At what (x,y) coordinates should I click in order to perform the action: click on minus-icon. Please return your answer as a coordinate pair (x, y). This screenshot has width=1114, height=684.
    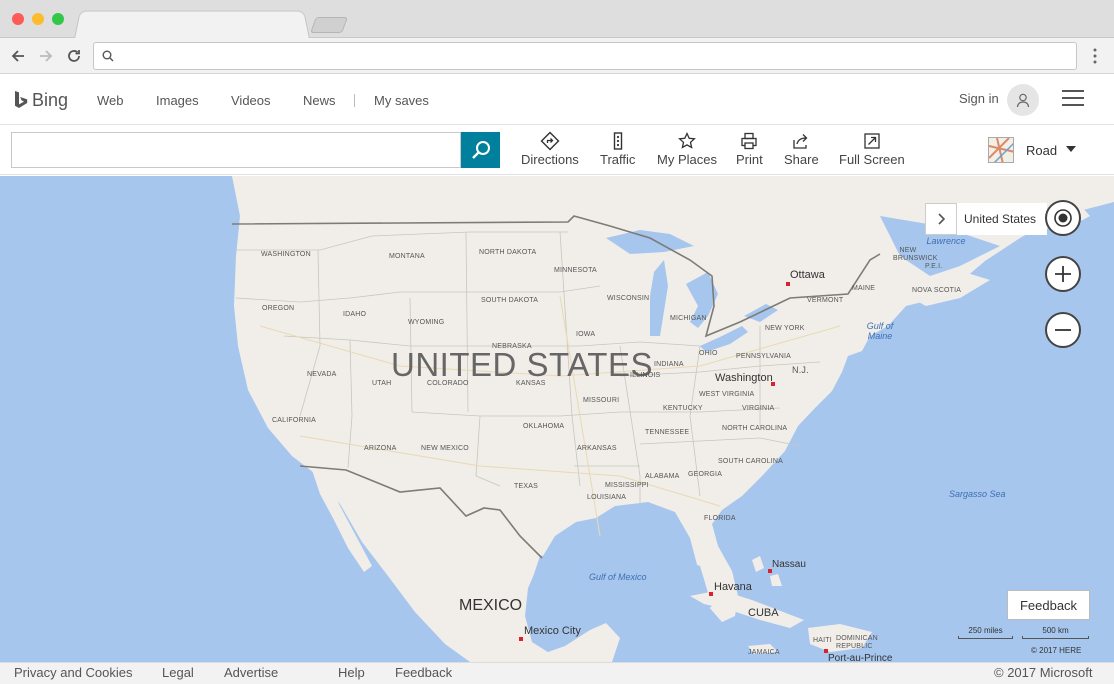
    Looking at the image, I should click on (1063, 330).